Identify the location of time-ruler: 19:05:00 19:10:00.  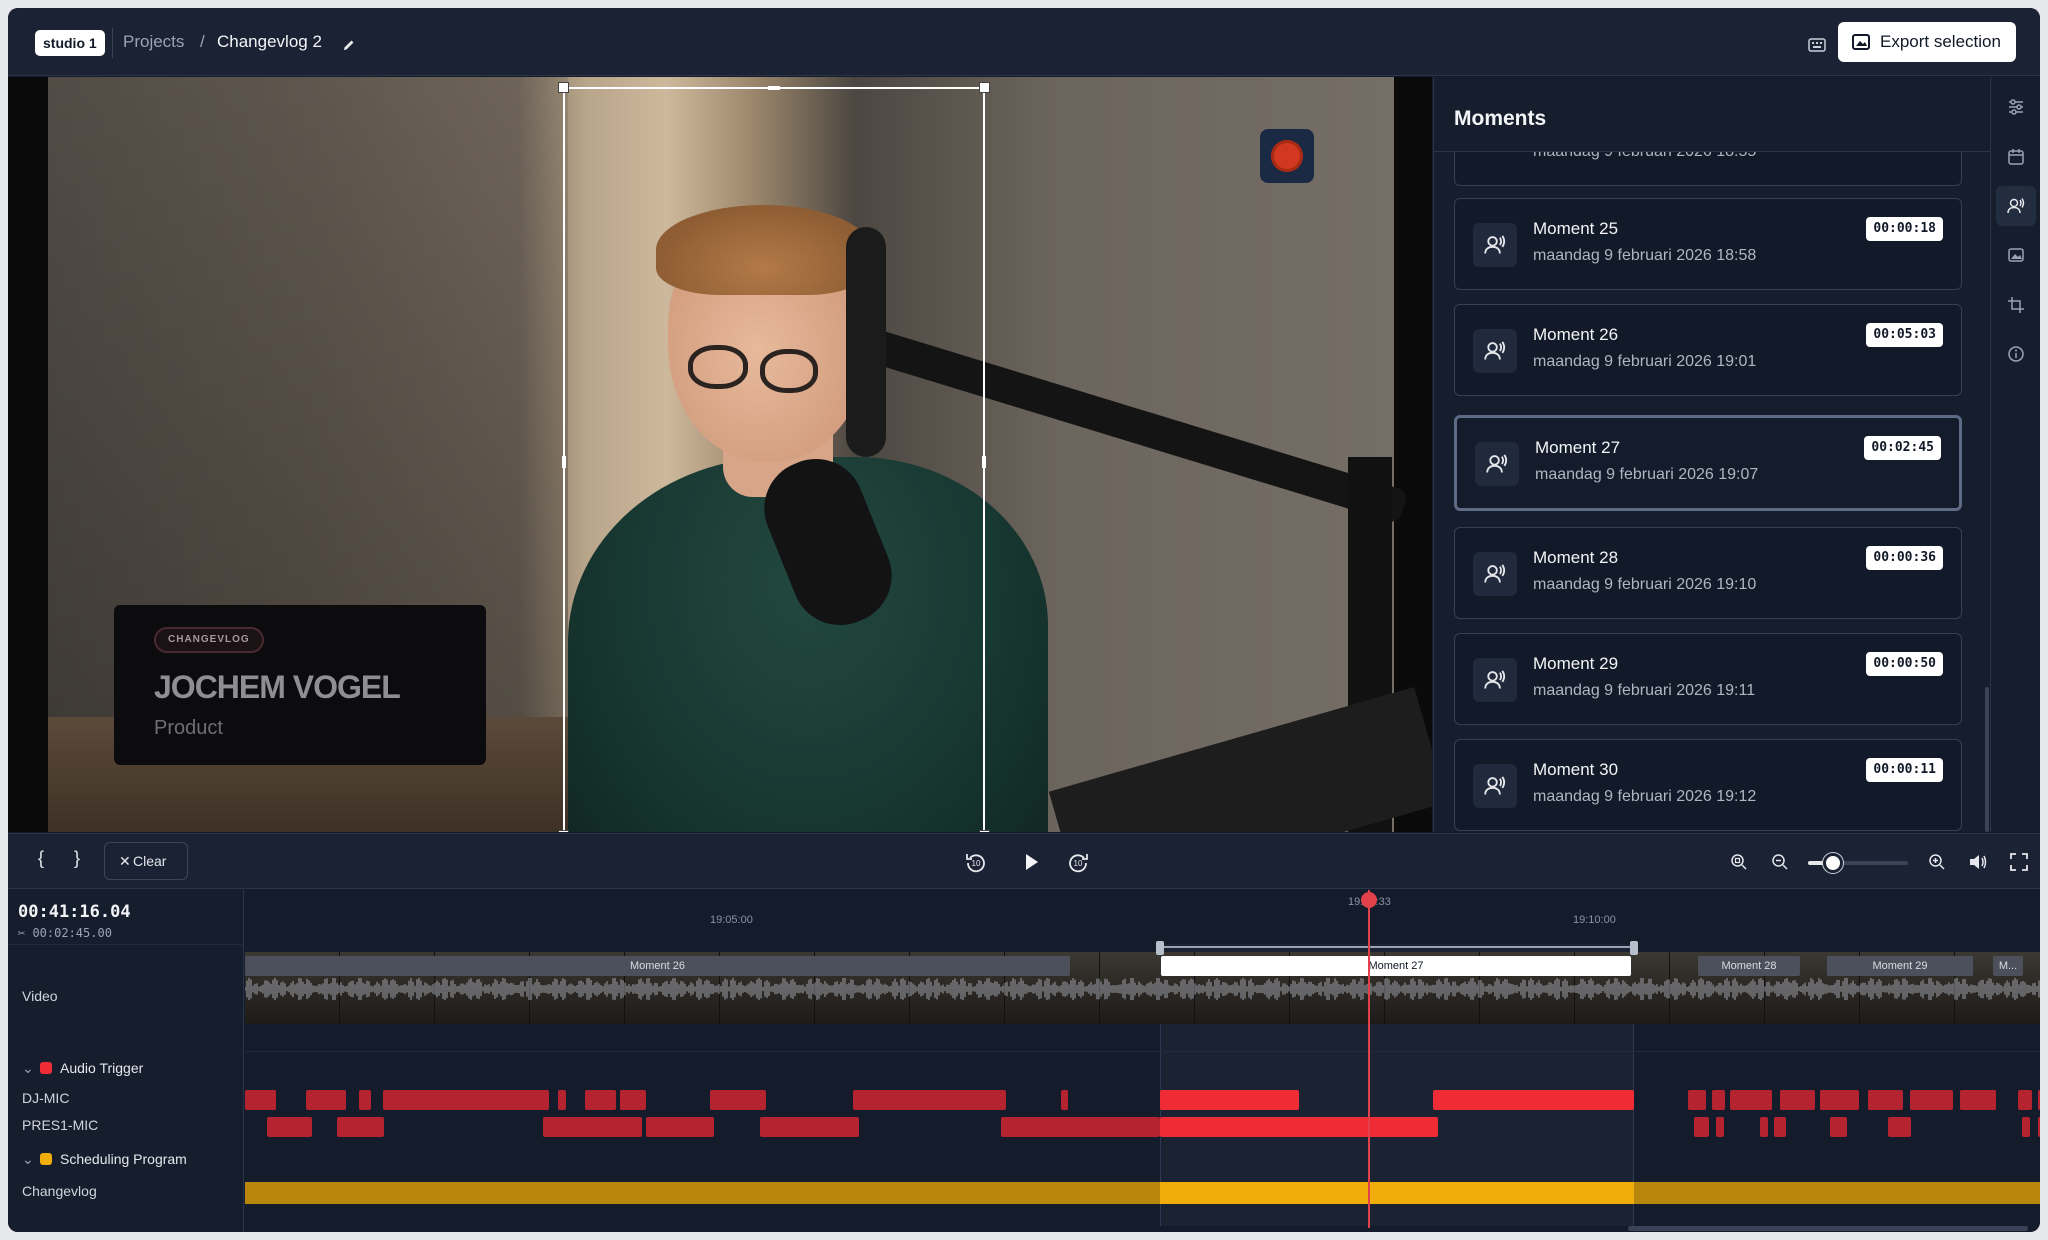
(1142, 917).